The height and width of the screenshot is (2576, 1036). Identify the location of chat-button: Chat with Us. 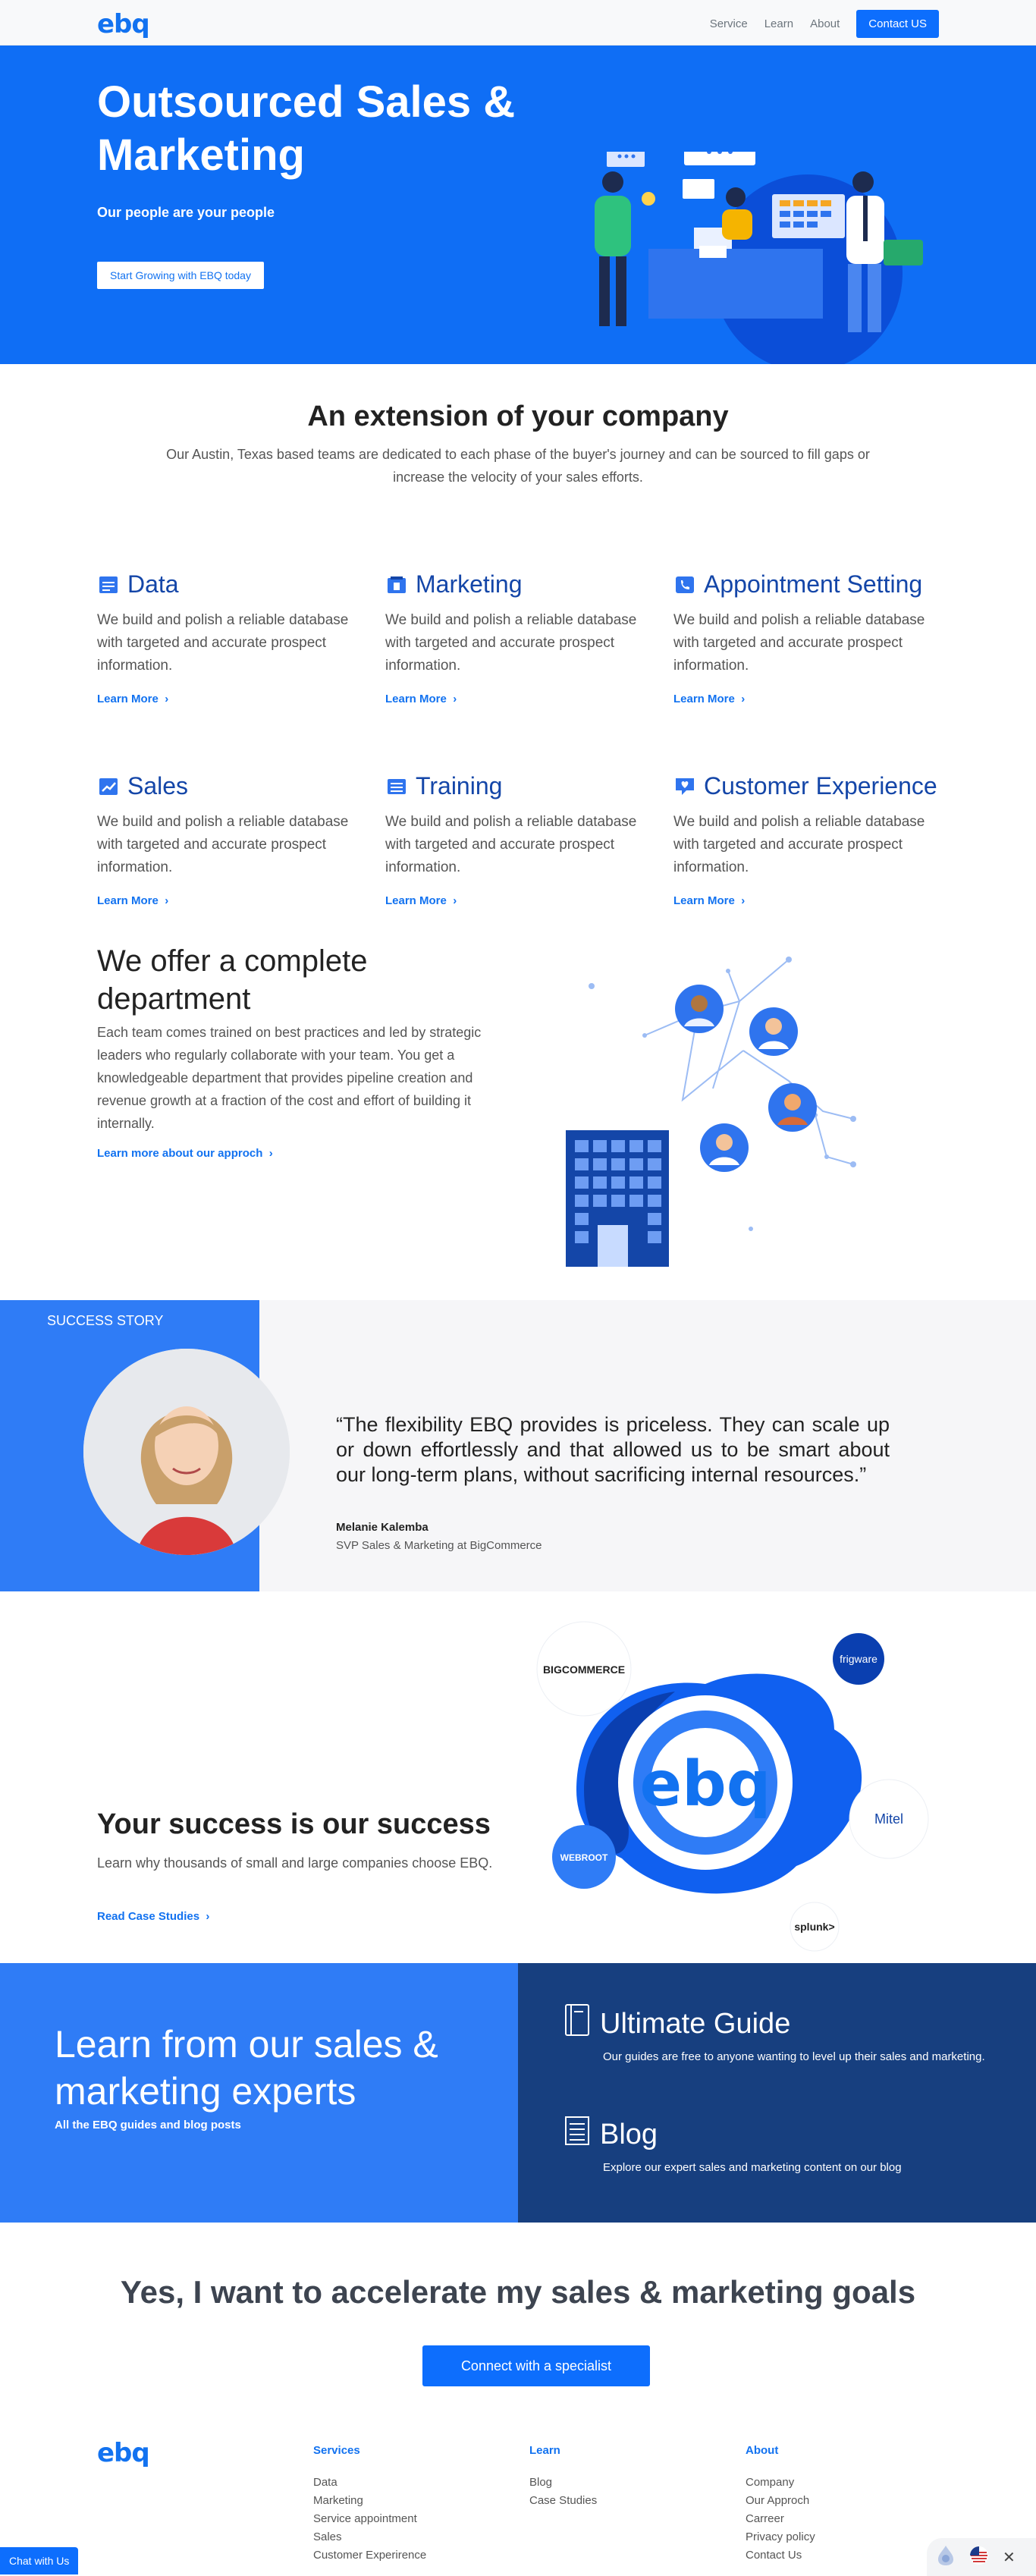
(39, 2560).